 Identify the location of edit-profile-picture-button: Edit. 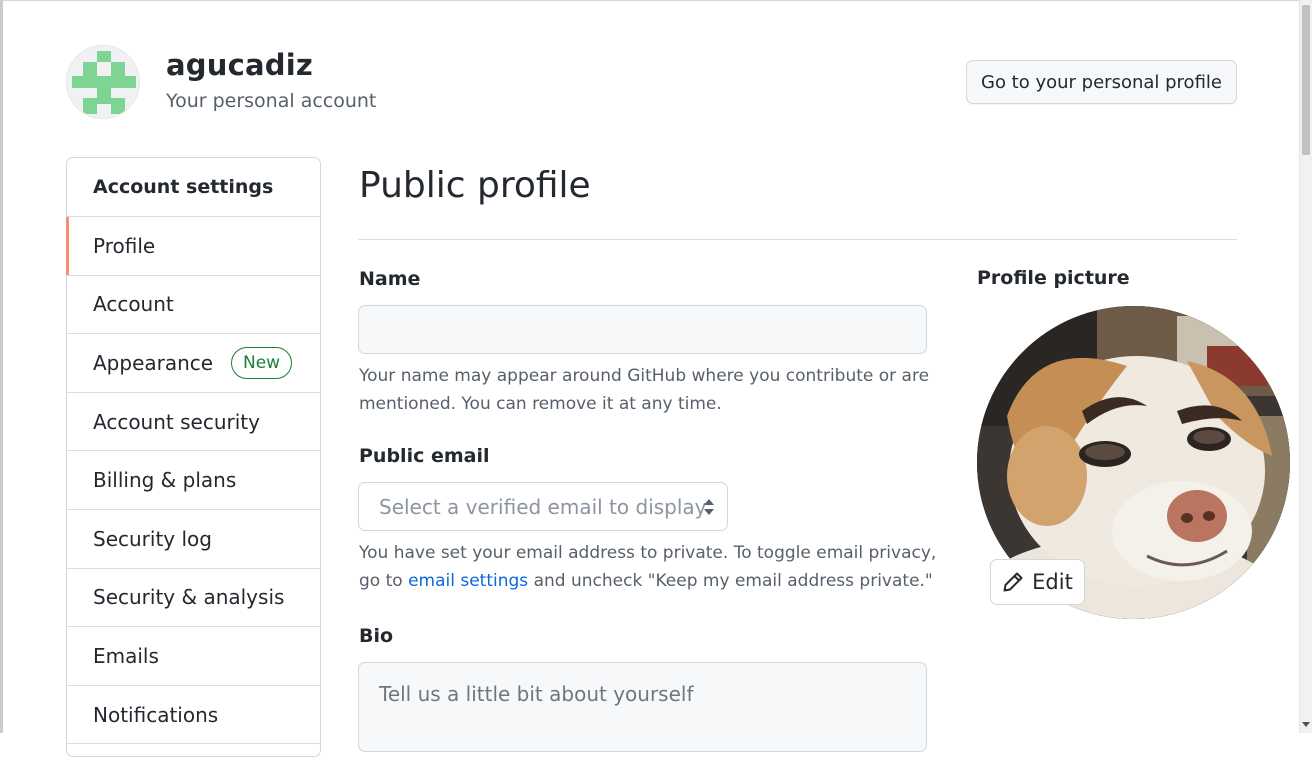
(1037, 582).